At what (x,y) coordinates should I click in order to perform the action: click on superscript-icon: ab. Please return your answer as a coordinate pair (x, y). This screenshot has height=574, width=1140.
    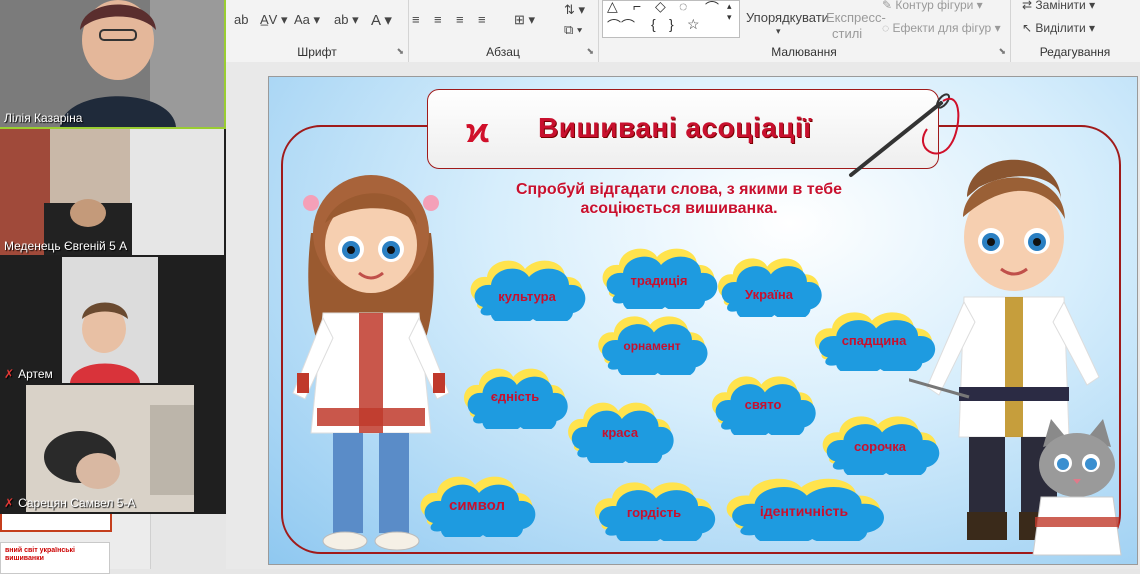
    Looking at the image, I should click on (241, 19).